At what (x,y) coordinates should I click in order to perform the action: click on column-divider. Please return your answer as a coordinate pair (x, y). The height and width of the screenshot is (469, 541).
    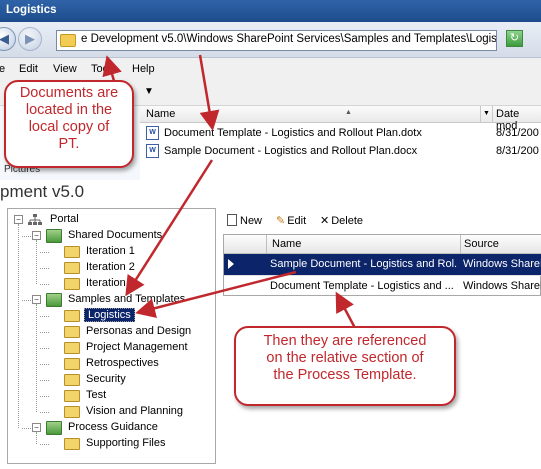
    Looking at the image, I should click on (492, 114).